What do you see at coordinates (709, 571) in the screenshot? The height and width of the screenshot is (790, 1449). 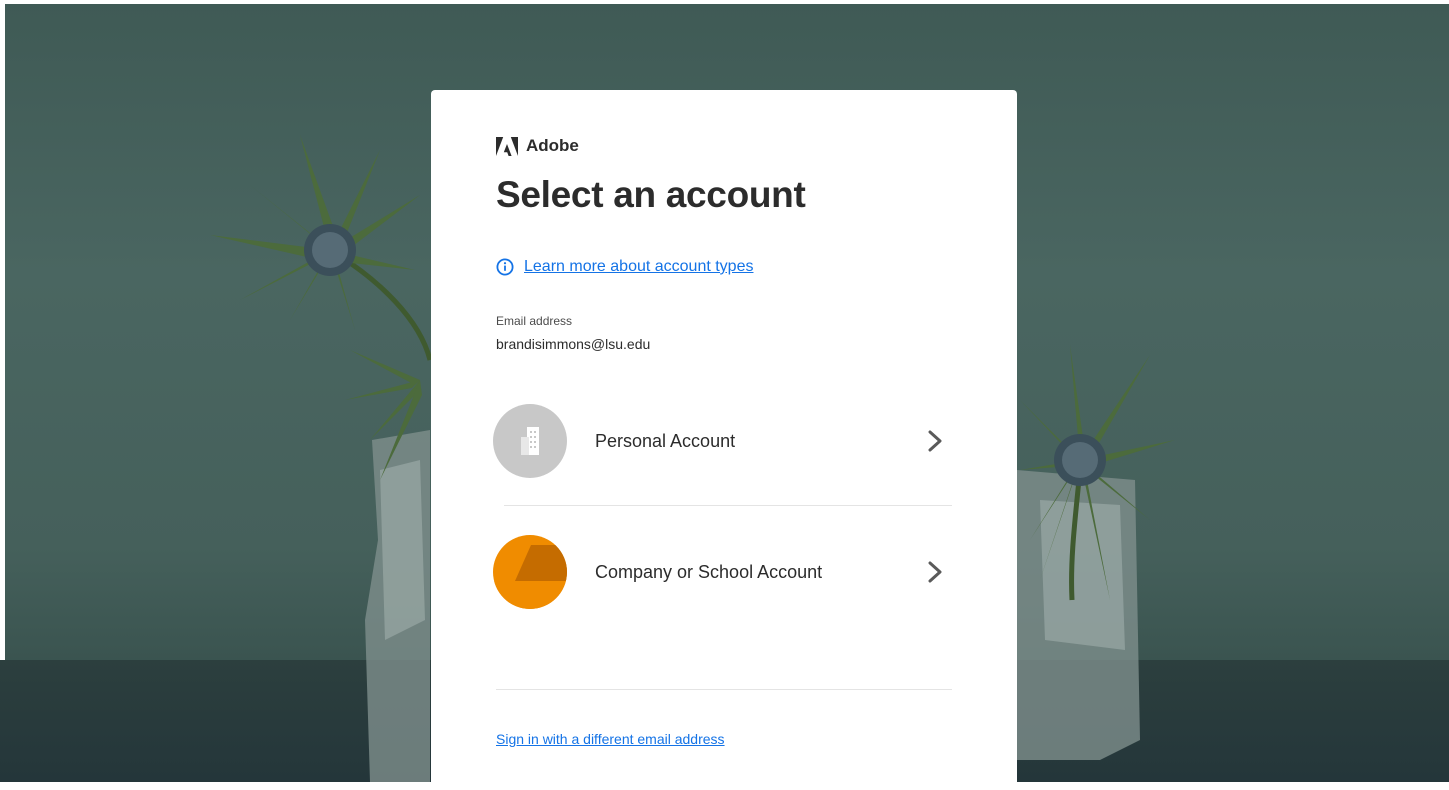 I see `company-account-label: Company or School Account` at bounding box center [709, 571].